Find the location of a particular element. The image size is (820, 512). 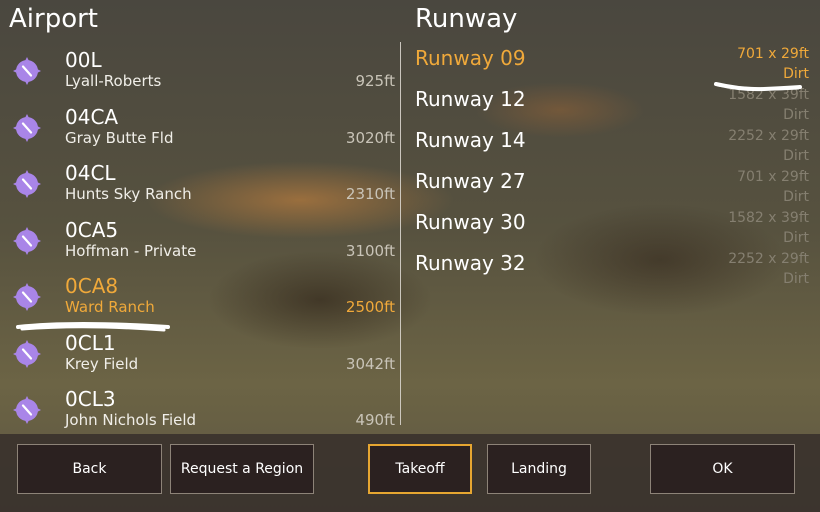

airport-code: 0CL1 is located at coordinates (90, 342).